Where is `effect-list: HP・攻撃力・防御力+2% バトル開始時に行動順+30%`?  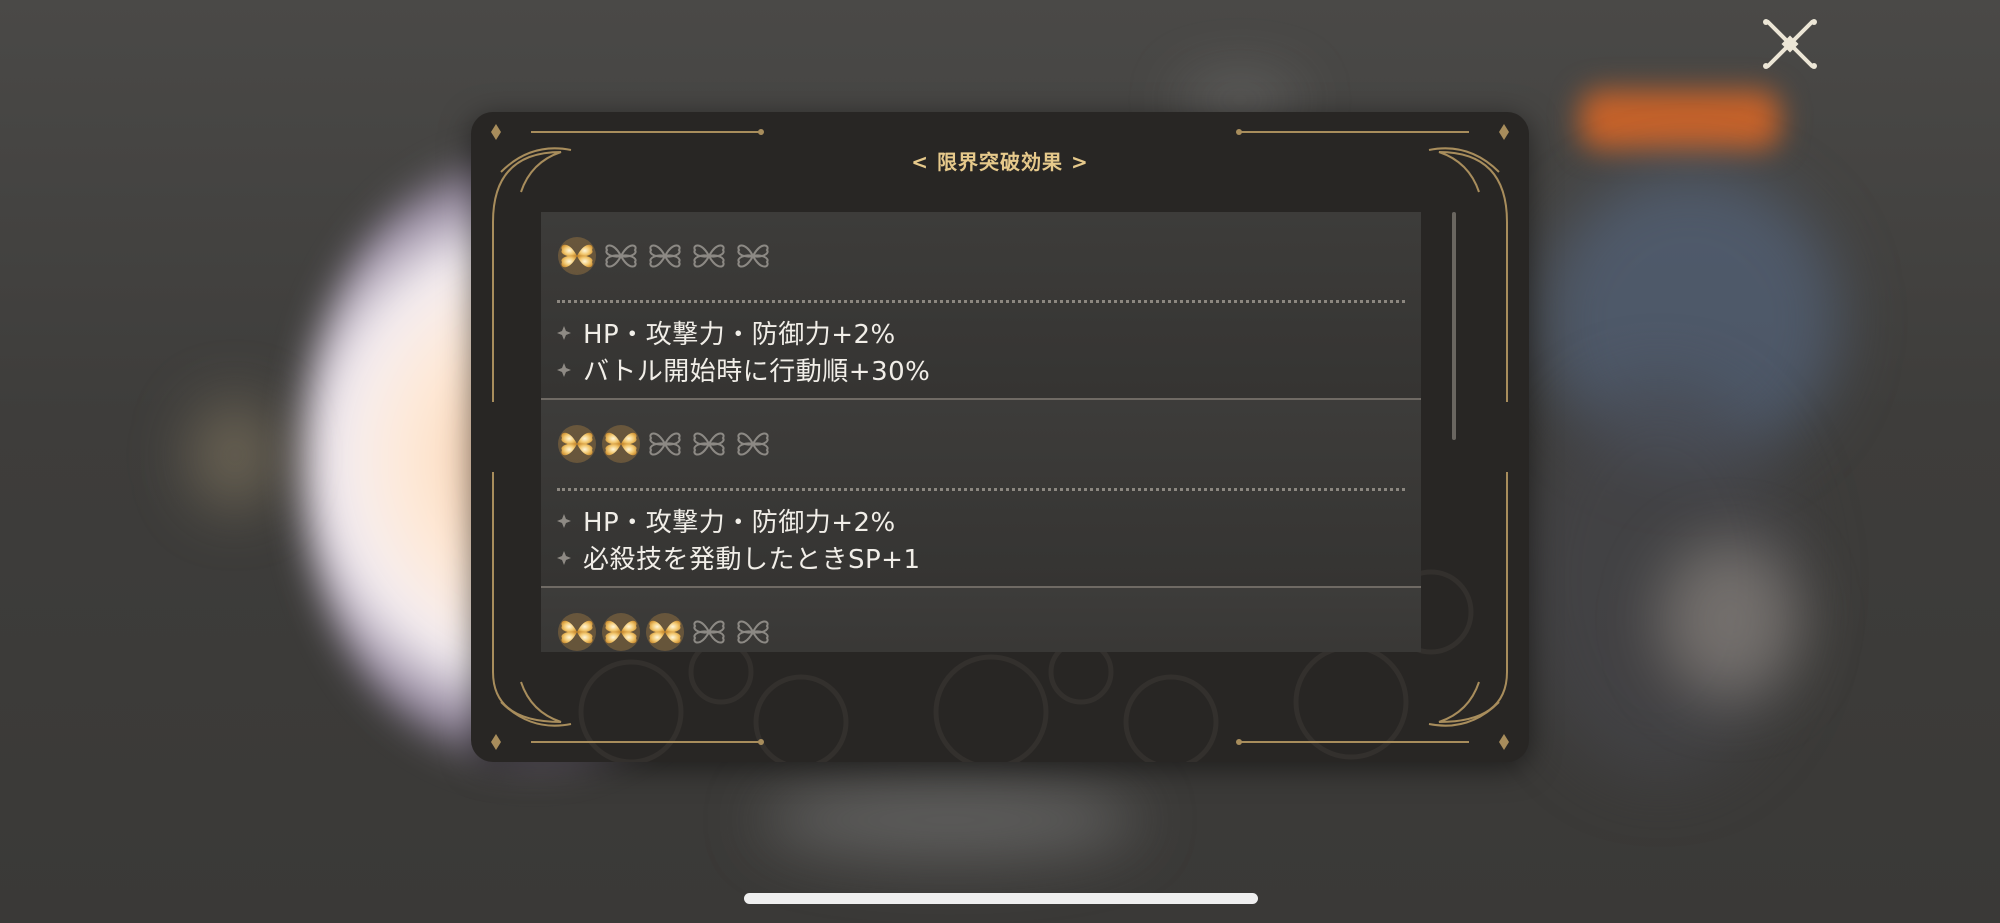 effect-list: HP・攻撃力・防御力+2% バトル開始時に行動順+30% is located at coordinates (743, 351).